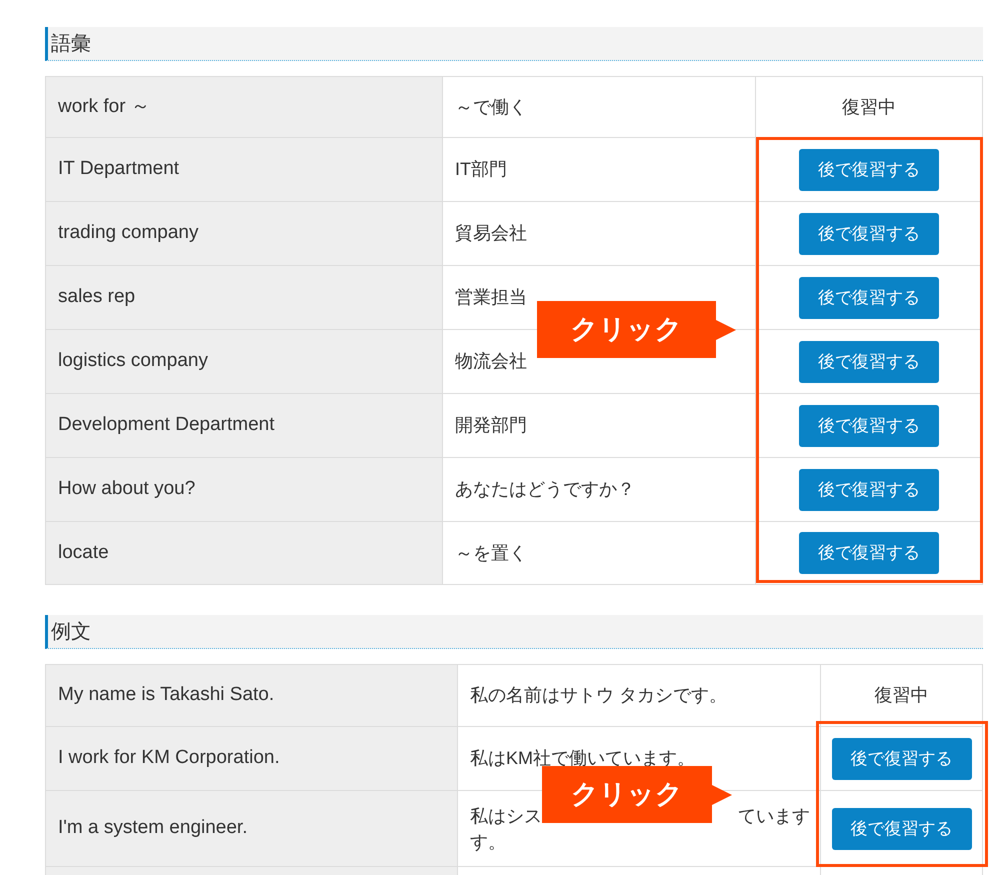  Describe the element at coordinates (599, 107) in the screenshot. I see `table-cell: ～で働く` at that location.